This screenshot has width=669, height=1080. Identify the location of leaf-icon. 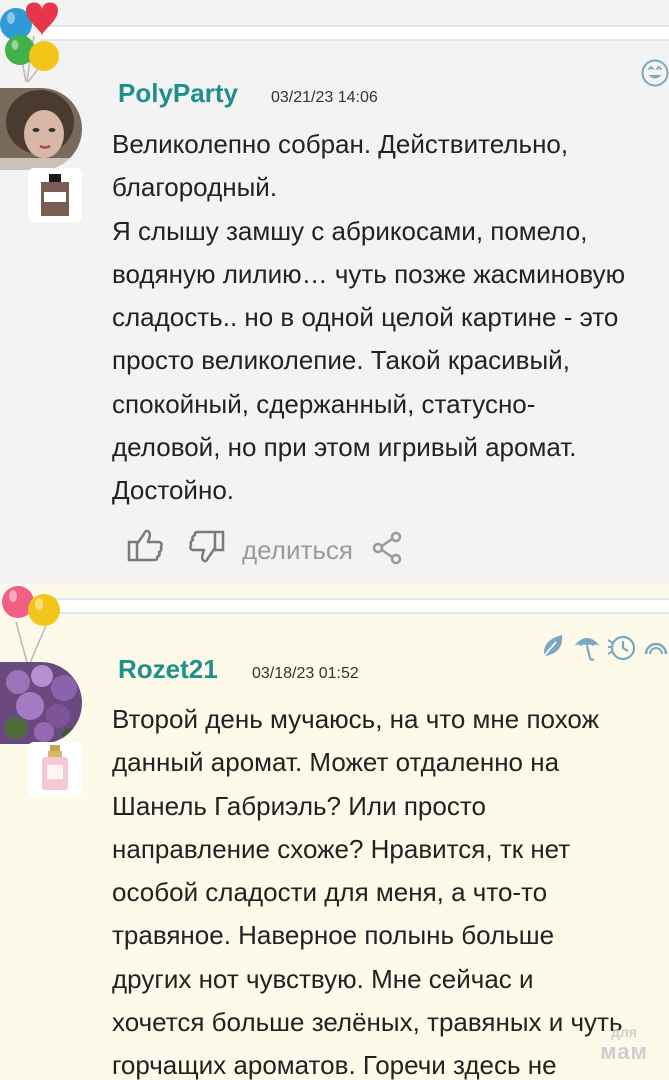
(553, 646).